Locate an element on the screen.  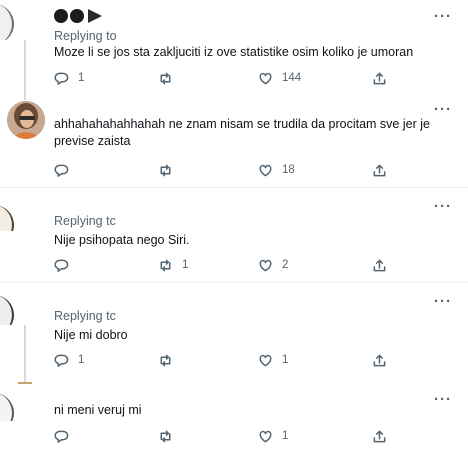
like-count: 144 is located at coordinates (292, 78).